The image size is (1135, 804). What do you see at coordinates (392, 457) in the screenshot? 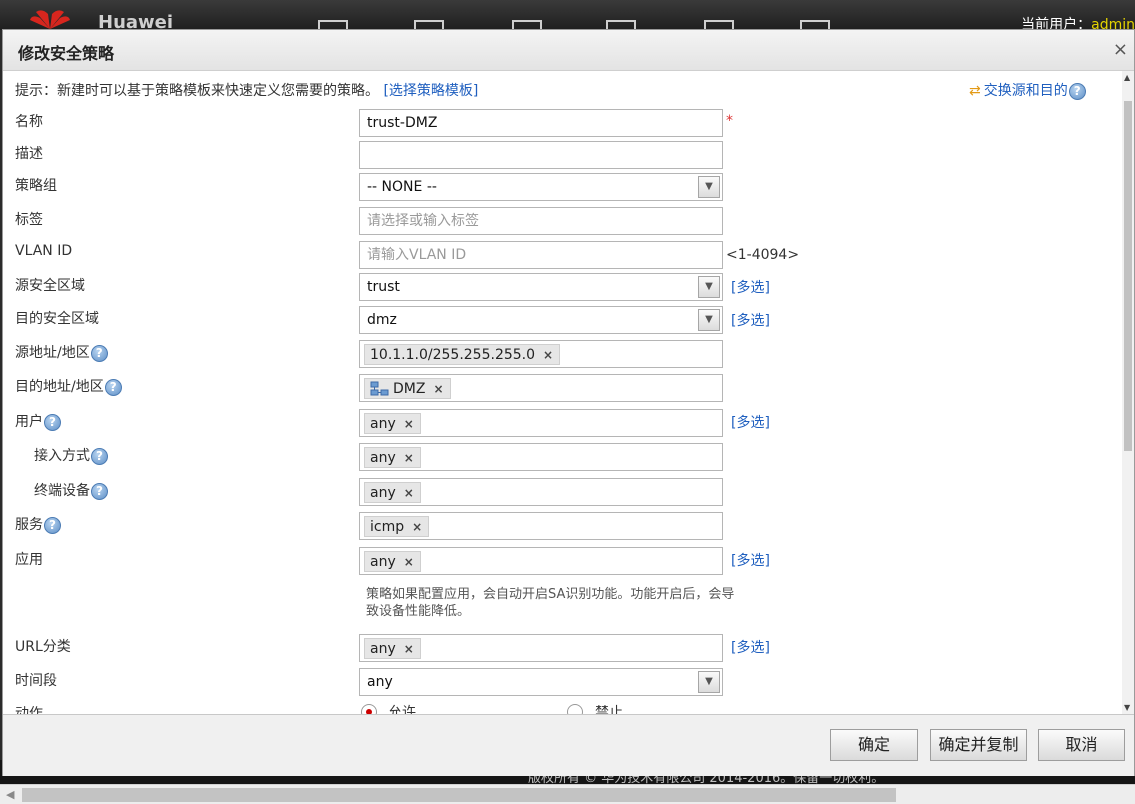
I see `access-mode-tag: any ×` at bounding box center [392, 457].